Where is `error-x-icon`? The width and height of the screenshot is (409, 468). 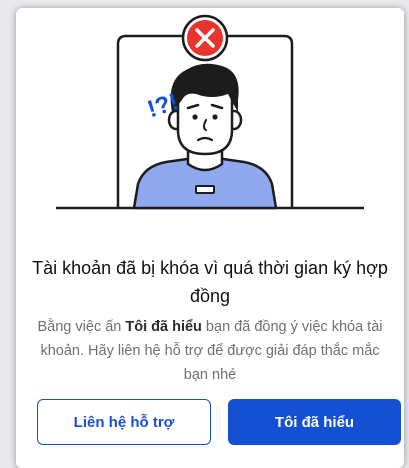
error-x-icon is located at coordinates (205, 38).